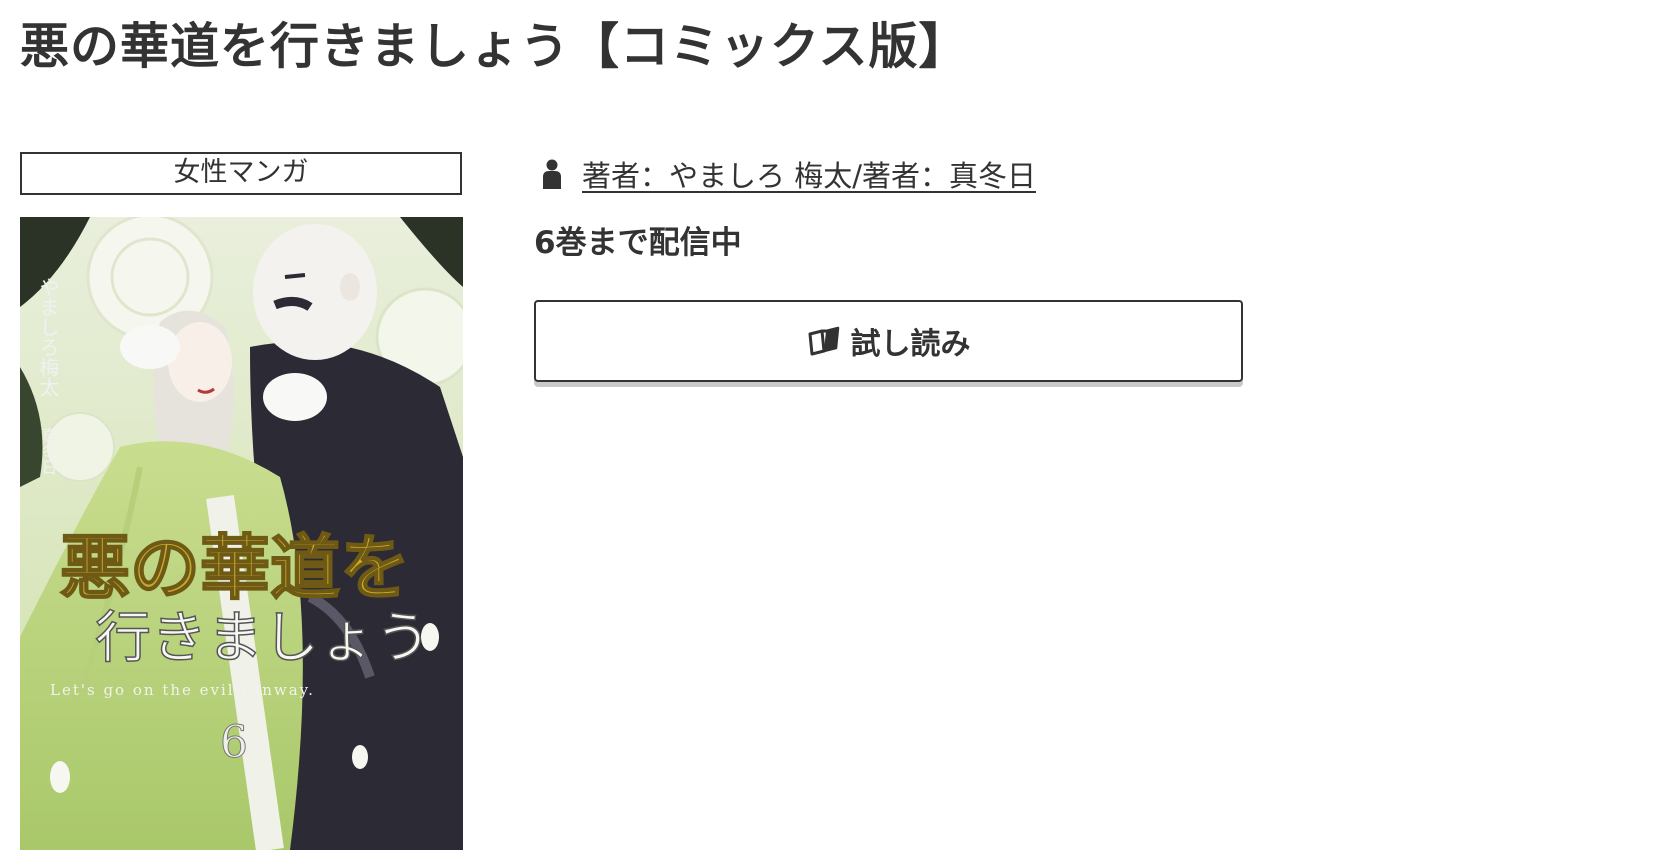  What do you see at coordinates (494, 46) in the screenshot?
I see `page-title: 悪の華道を行きましょう【コミックス版】` at bounding box center [494, 46].